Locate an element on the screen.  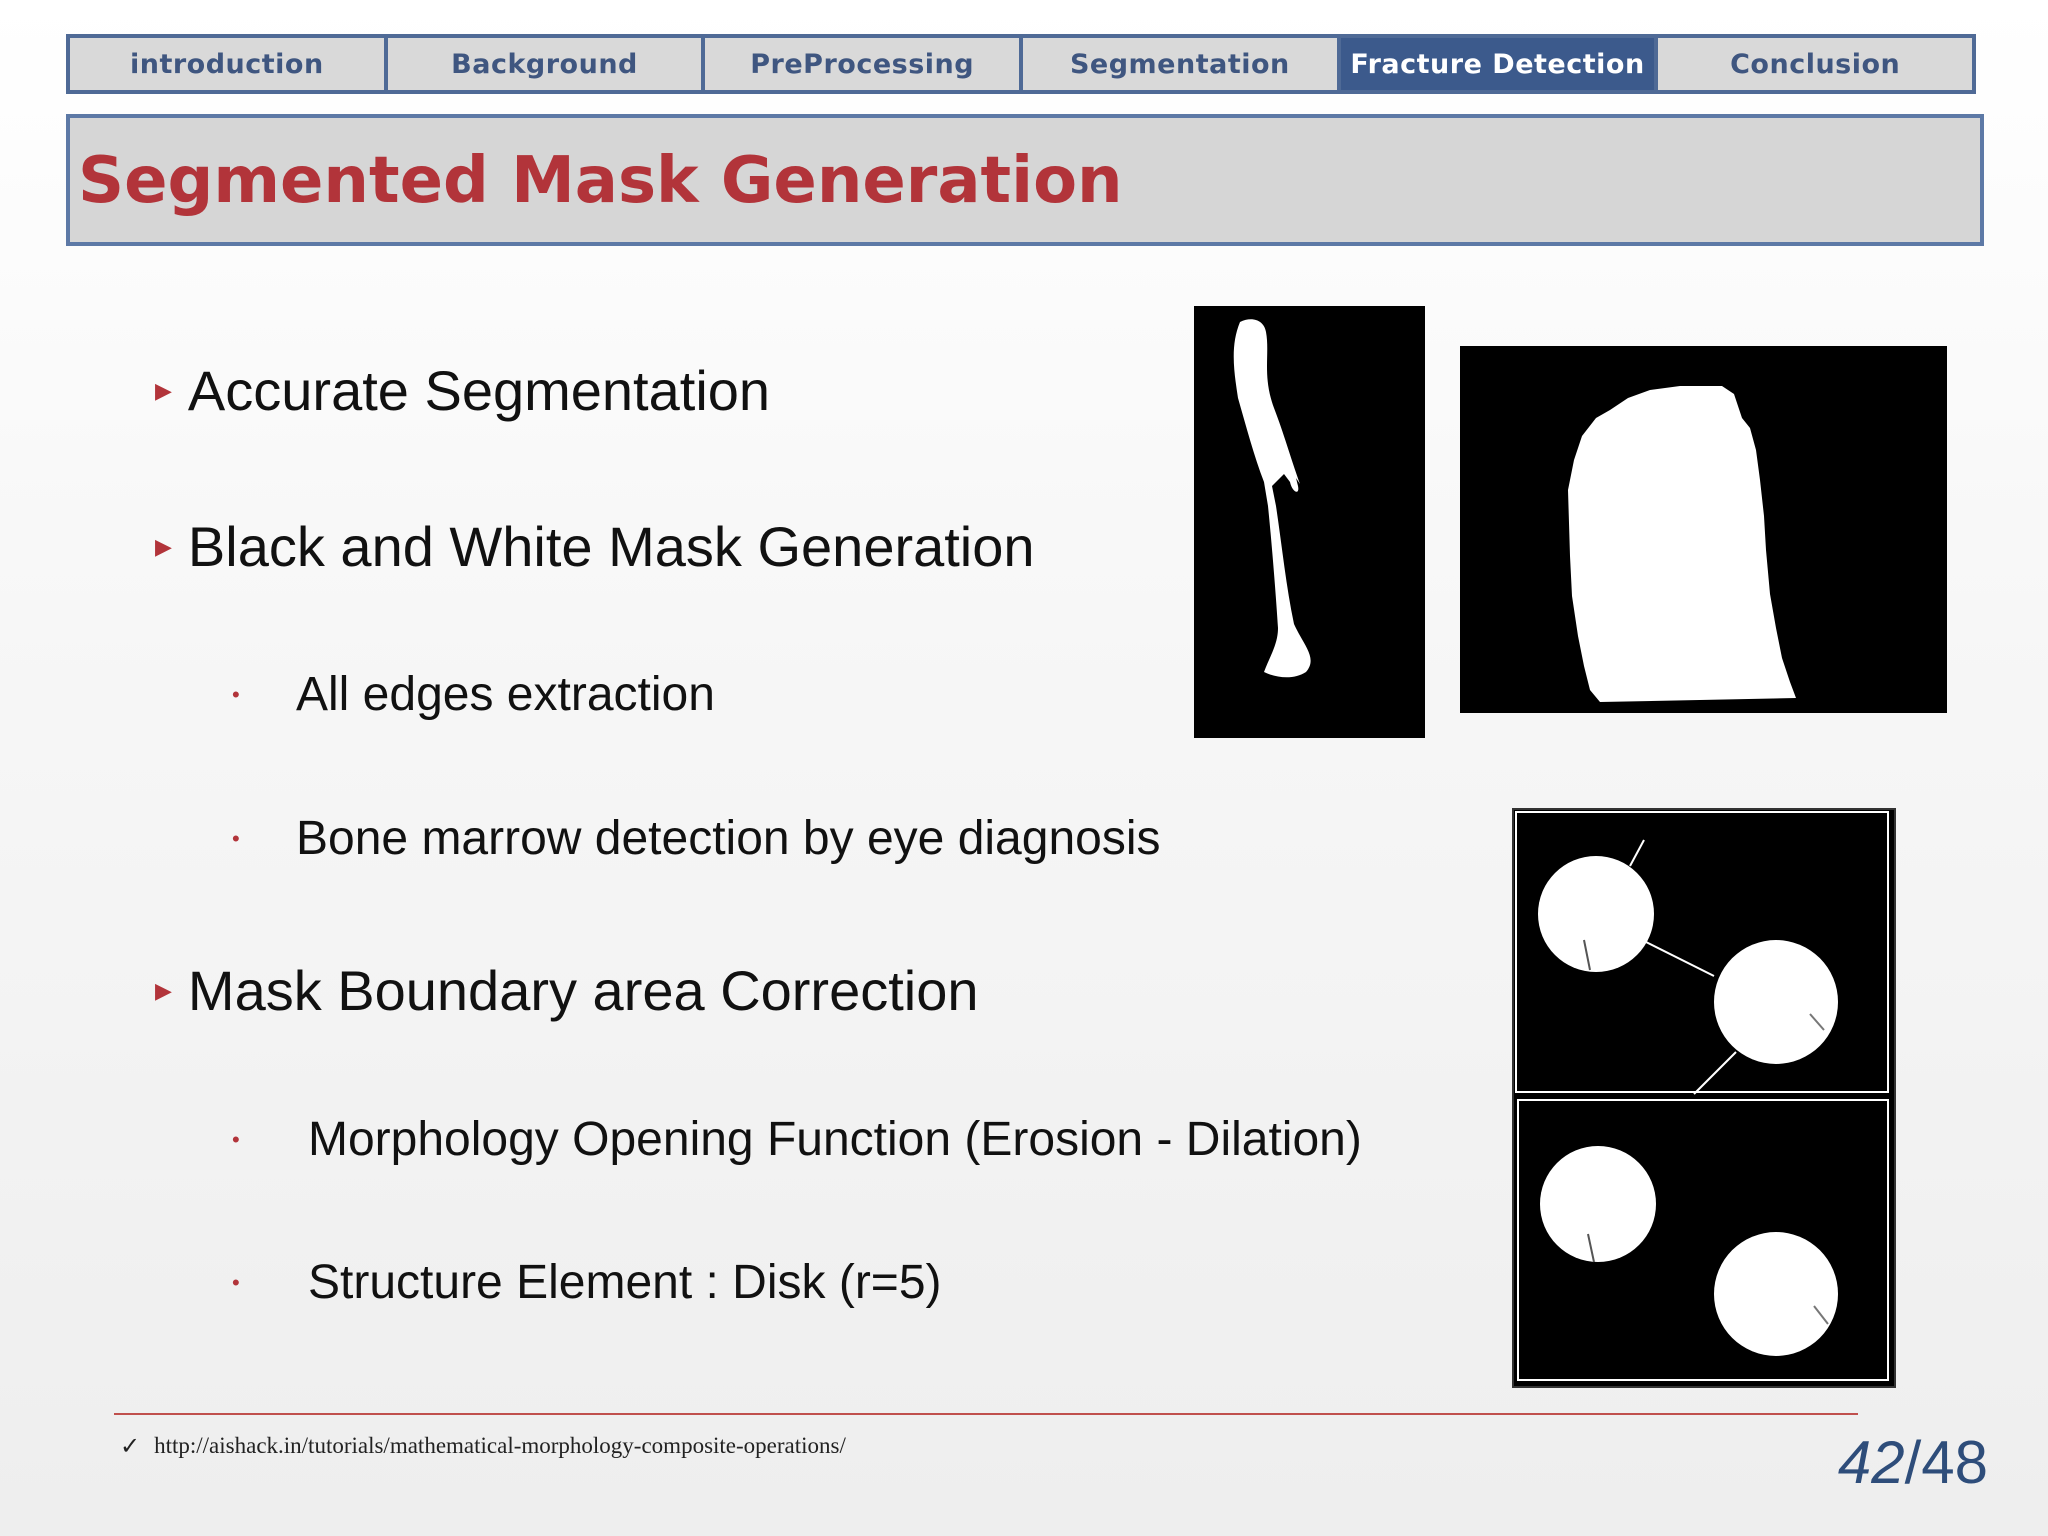
tab-introduction: introduction is located at coordinates (227, 64).